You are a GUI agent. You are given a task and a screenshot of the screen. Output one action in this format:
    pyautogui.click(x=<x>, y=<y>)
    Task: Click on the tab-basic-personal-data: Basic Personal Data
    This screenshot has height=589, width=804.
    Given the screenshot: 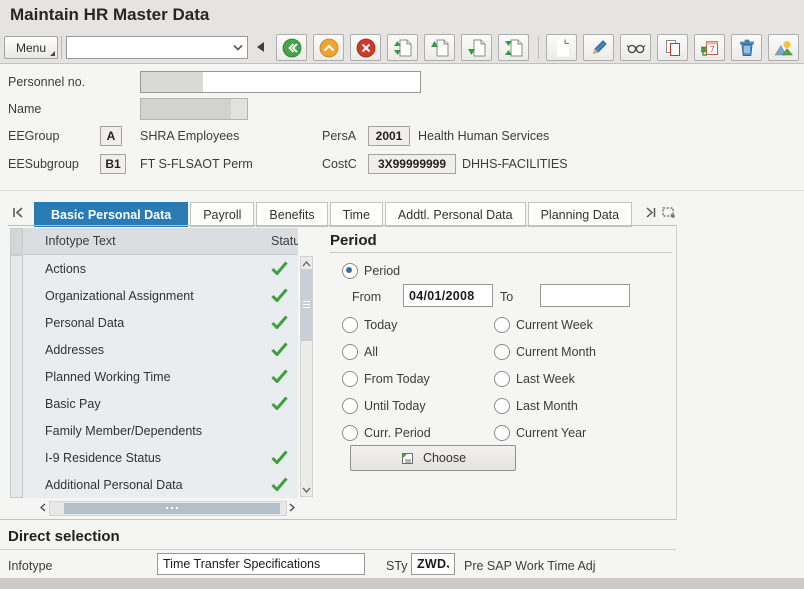 What is the action you would take?
    pyautogui.click(x=111, y=214)
    